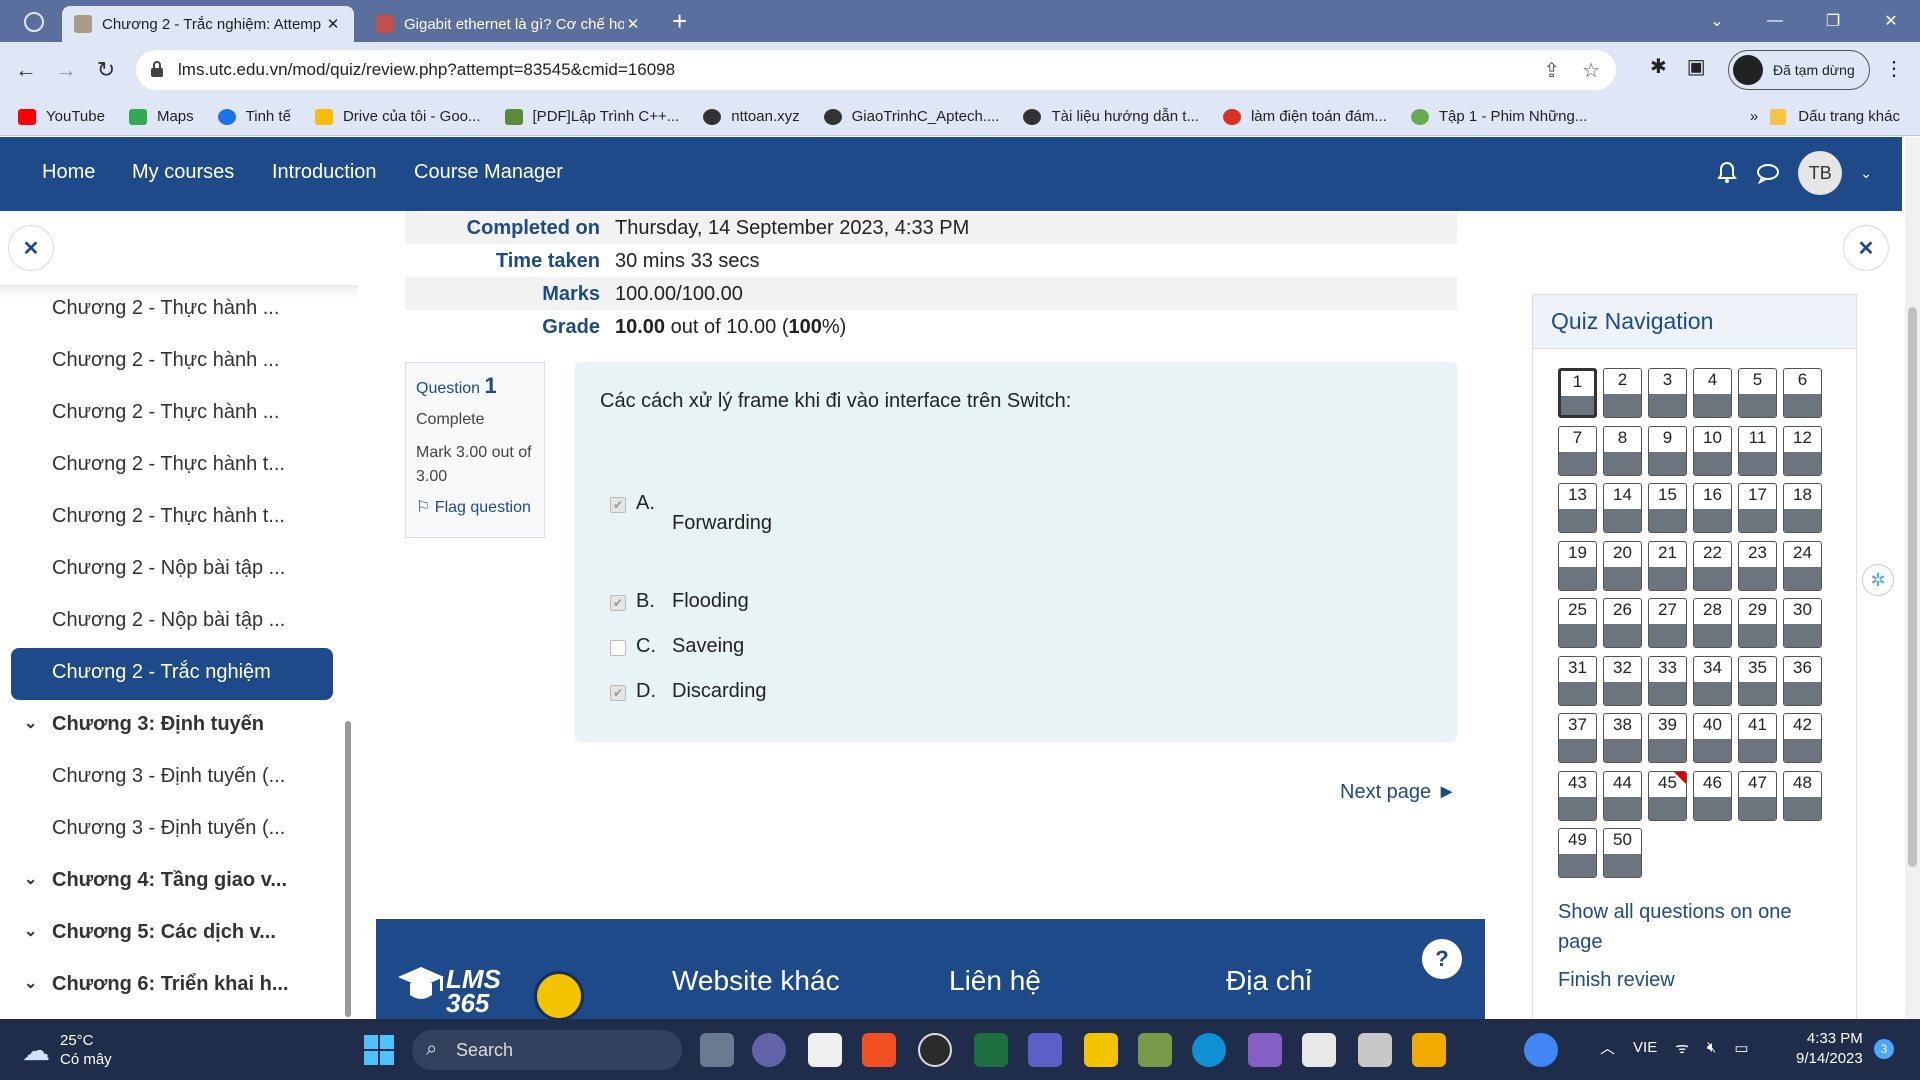  I want to click on teams-icon, so click(1045, 1050).